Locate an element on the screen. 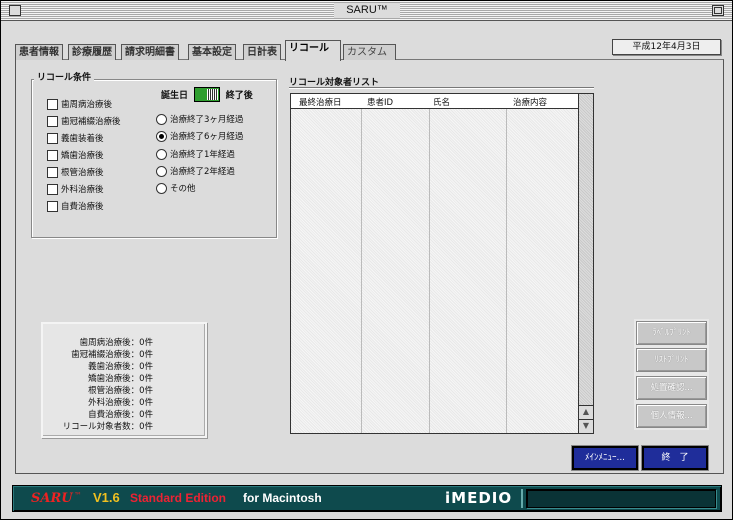 The image size is (733, 520). title-bar: SARU™ is located at coordinates (366, 11).